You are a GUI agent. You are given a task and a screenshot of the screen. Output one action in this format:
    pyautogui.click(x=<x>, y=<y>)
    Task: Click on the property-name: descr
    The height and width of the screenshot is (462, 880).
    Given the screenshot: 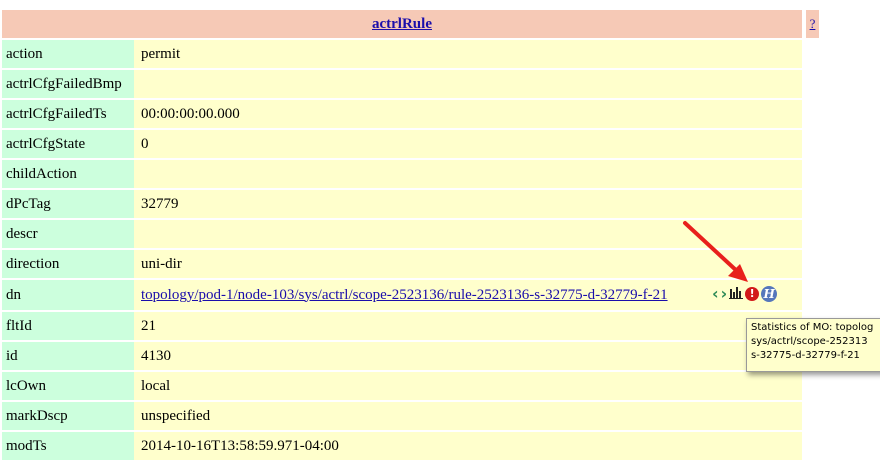 What is the action you would take?
    pyautogui.click(x=68, y=234)
    